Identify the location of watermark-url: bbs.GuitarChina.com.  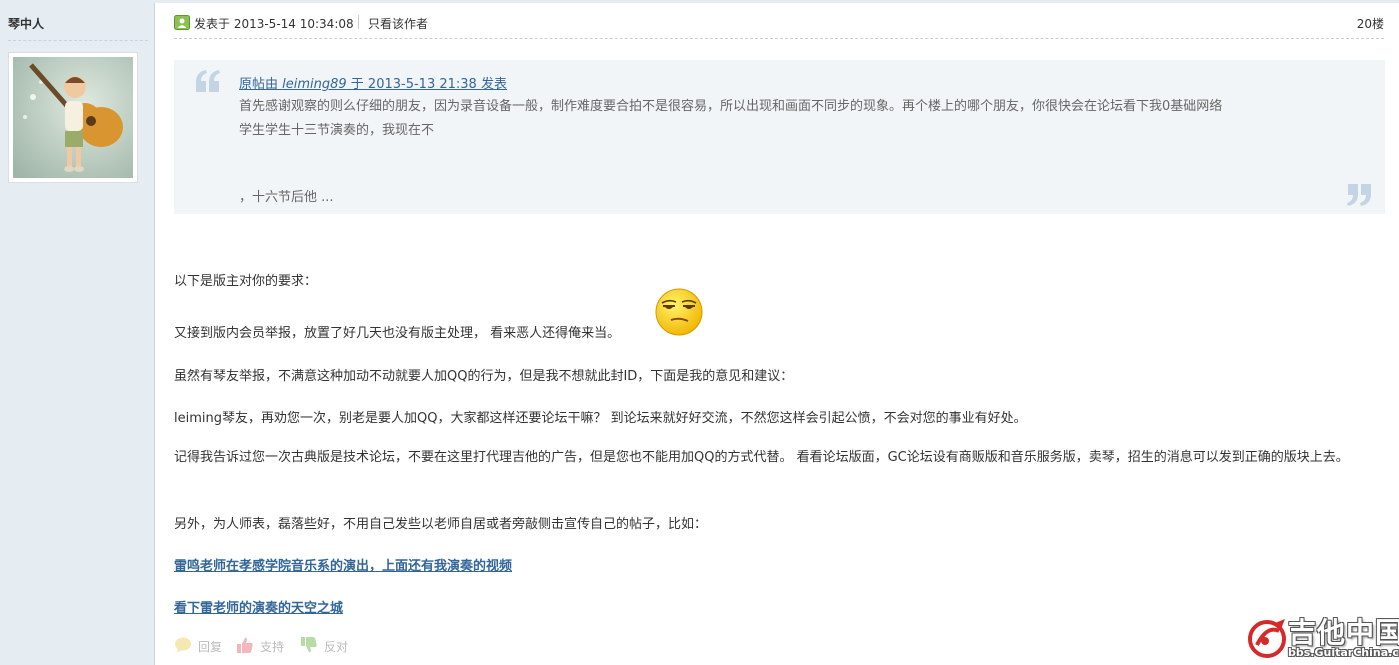
(1343, 652).